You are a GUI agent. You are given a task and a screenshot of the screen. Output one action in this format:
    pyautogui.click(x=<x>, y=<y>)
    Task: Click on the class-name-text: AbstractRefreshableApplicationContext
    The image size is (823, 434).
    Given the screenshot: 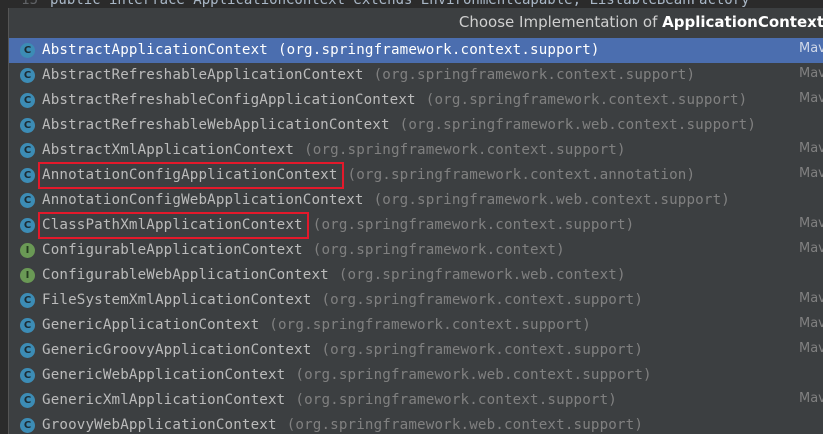 What is the action you would take?
    pyautogui.click(x=203, y=75)
    